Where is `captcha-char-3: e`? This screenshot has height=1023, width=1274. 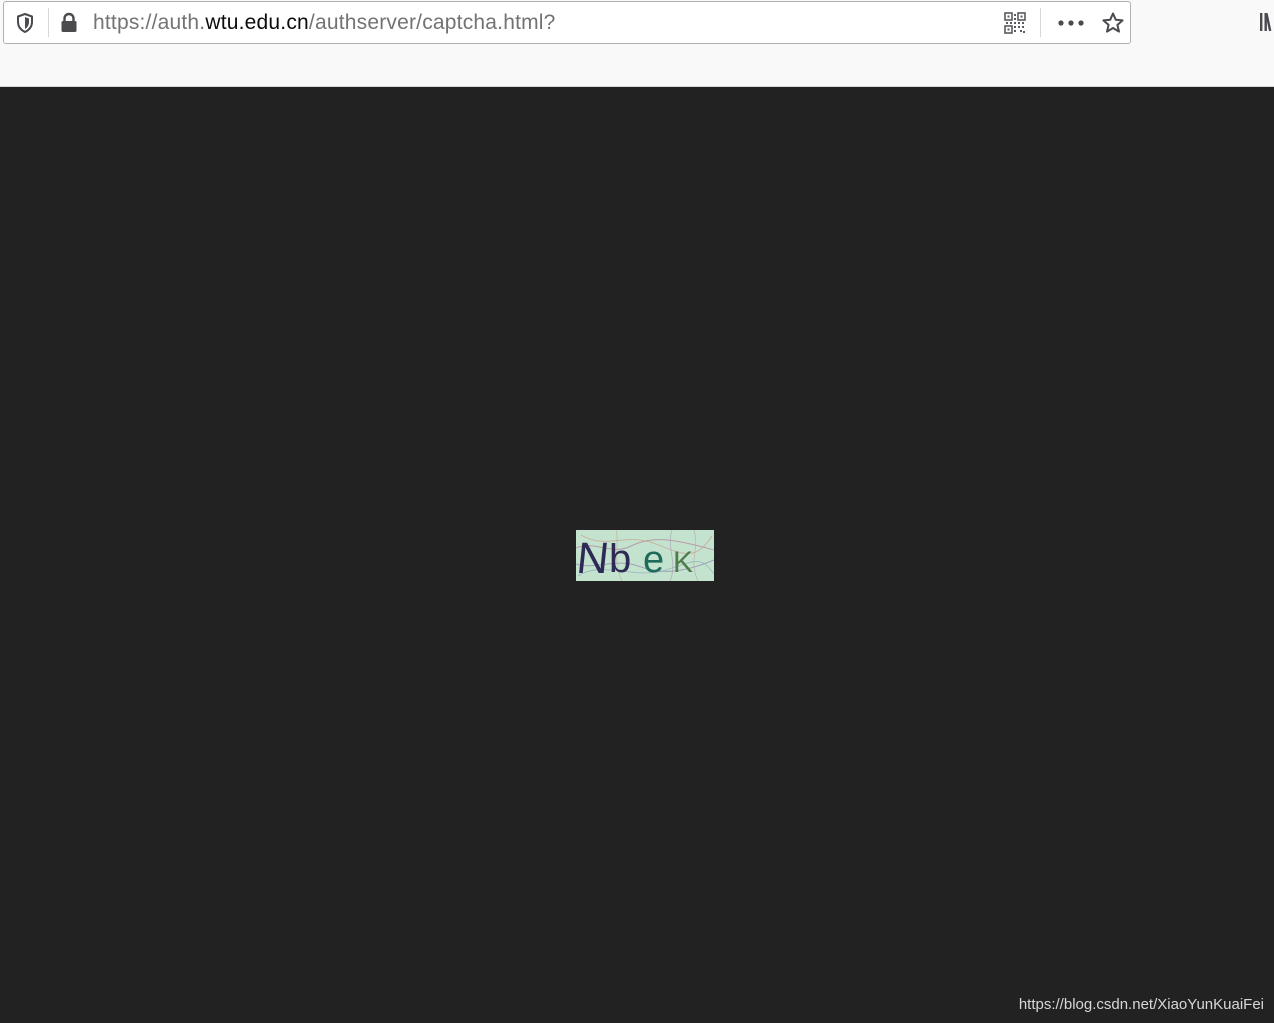 captcha-char-3: e is located at coordinates (653, 560).